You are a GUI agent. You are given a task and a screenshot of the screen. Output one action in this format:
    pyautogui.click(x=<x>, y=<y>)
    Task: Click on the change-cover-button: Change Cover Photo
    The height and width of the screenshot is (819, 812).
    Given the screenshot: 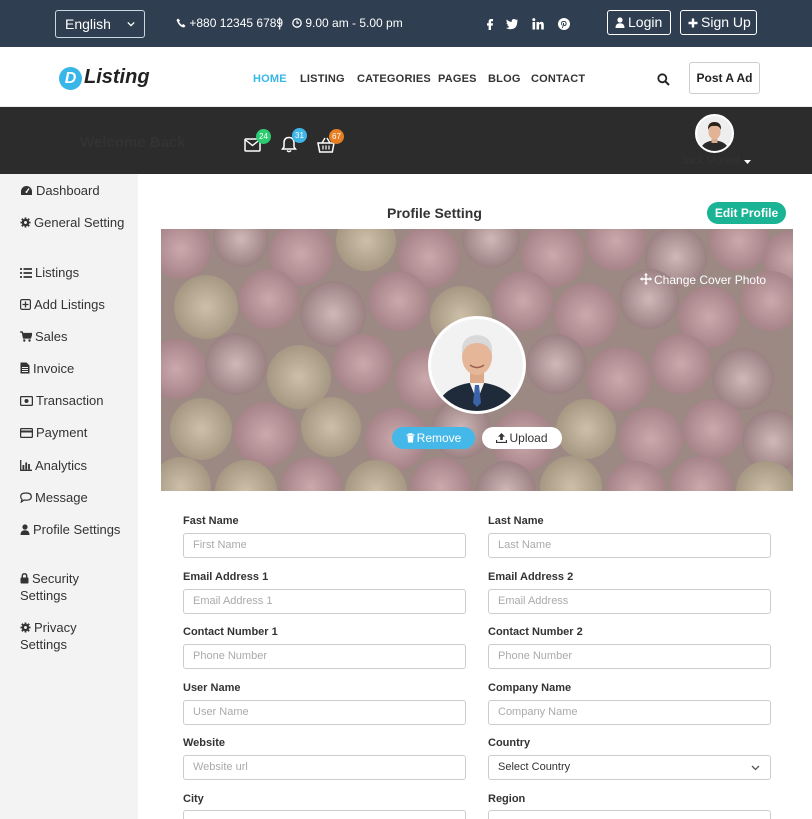 What is the action you would take?
    pyautogui.click(x=703, y=280)
    